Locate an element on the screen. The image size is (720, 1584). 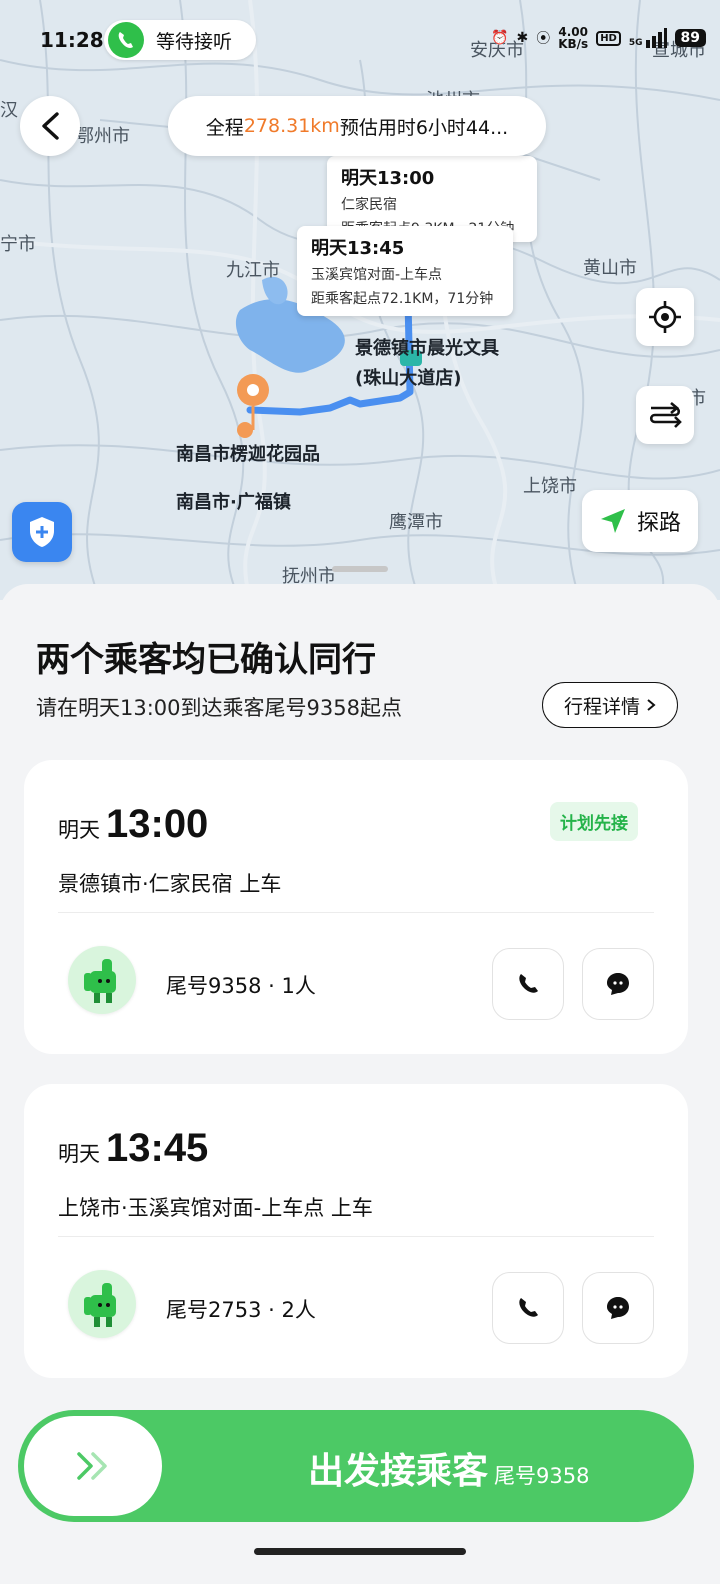
swap-route-icon is located at coordinates (665, 415).